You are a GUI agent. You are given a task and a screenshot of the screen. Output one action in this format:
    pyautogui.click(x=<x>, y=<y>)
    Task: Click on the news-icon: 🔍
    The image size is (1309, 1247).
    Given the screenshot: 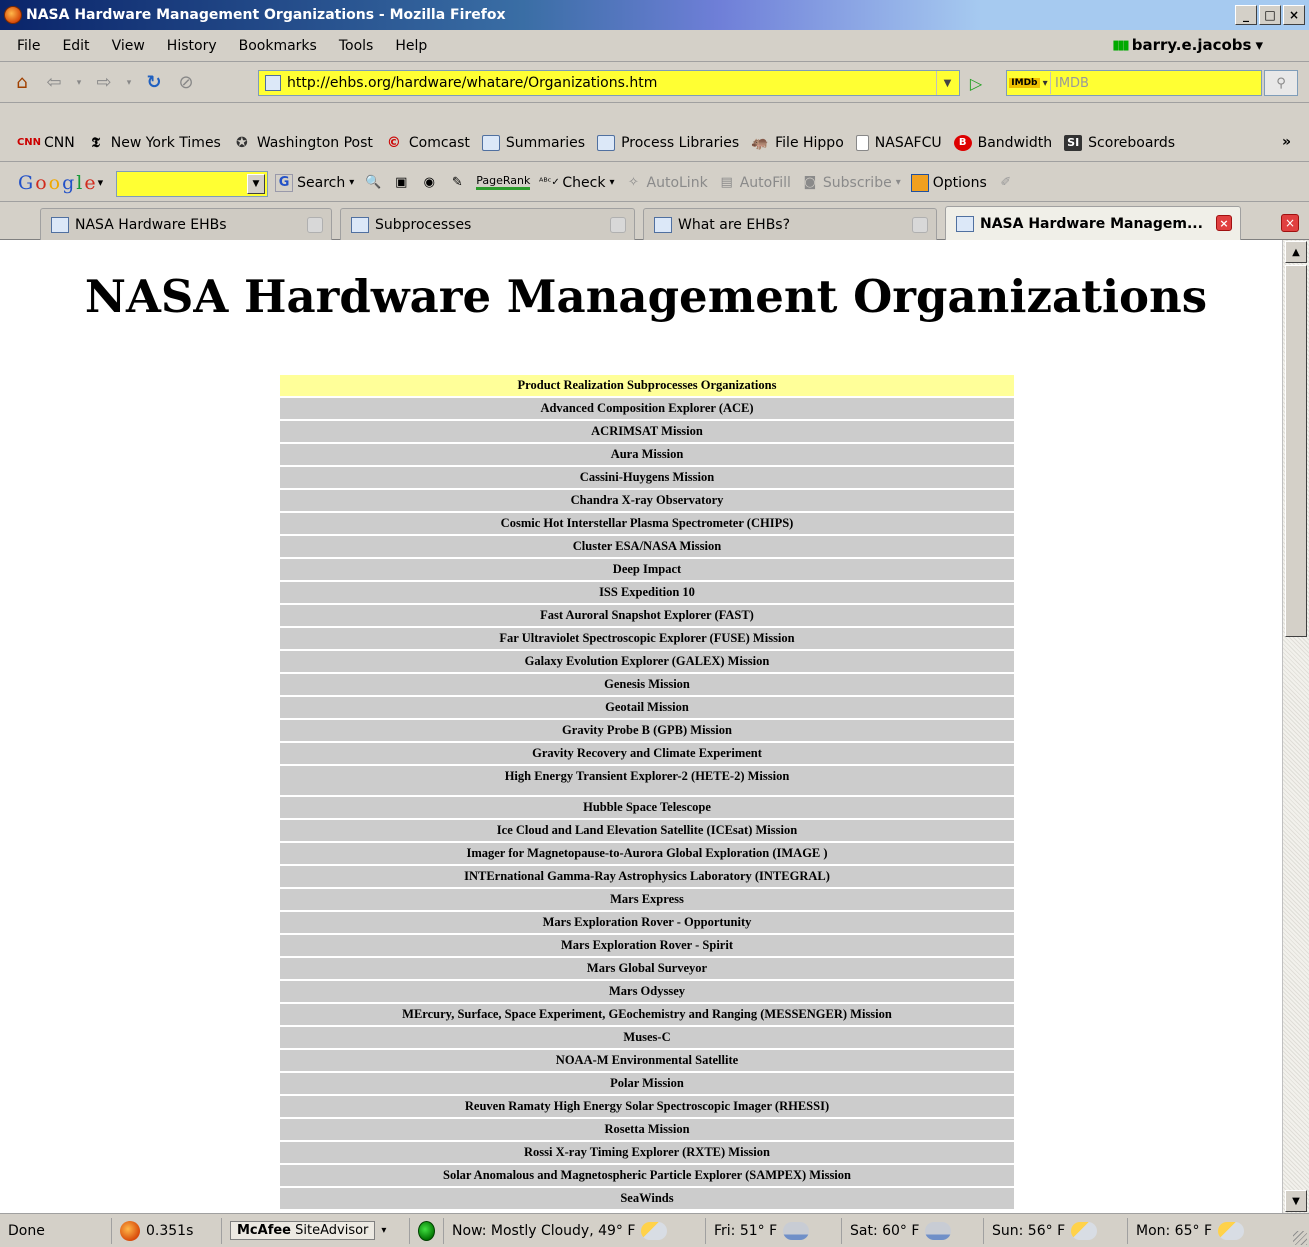 What is the action you would take?
    pyautogui.click(x=373, y=183)
    